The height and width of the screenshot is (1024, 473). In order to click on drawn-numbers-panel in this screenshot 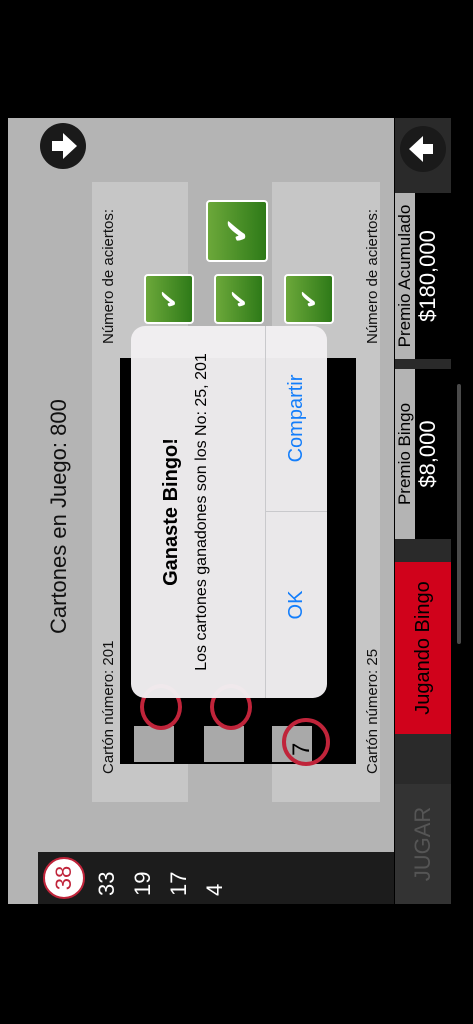, I will do `click(216, 878)`.